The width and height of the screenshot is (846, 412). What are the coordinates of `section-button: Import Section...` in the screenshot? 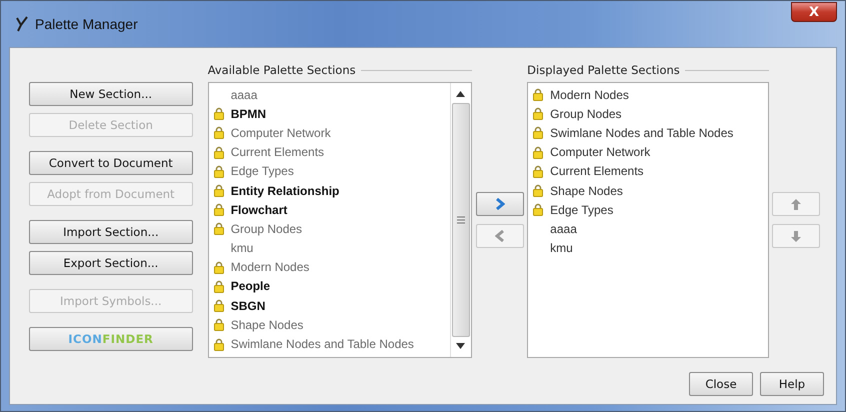 It's located at (111, 232).